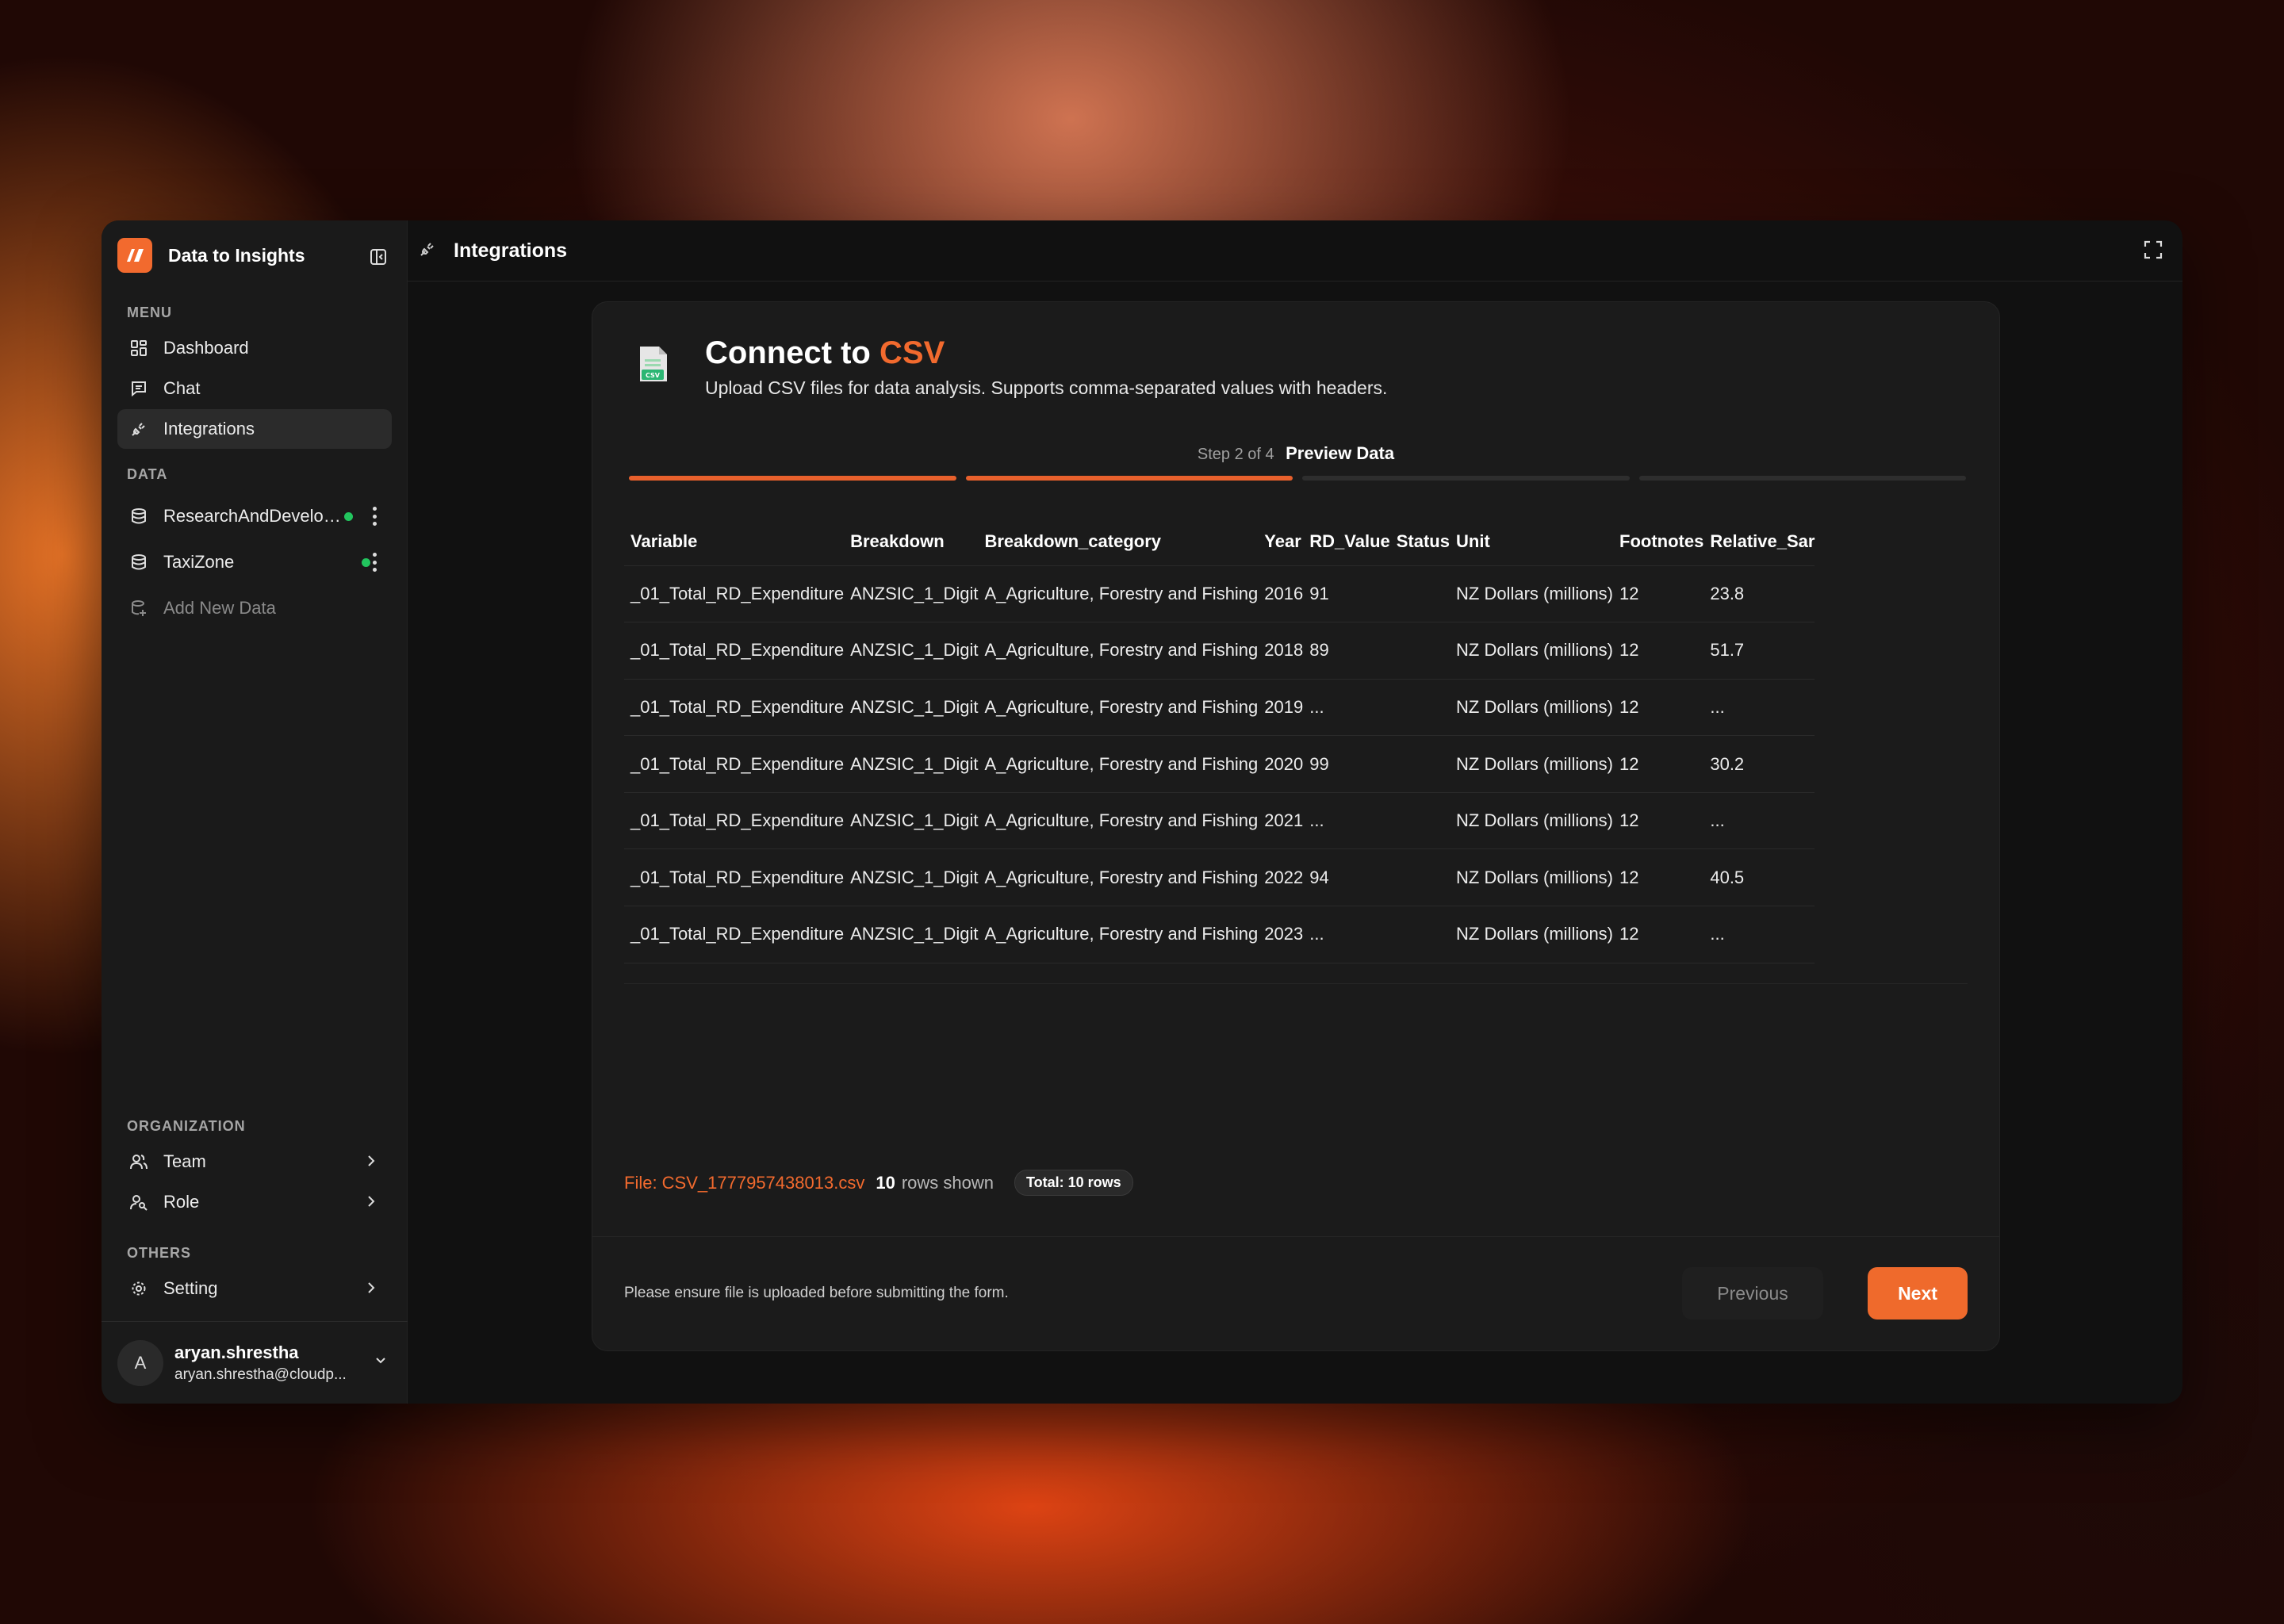 This screenshot has width=2284, height=1624. What do you see at coordinates (1346, 651) in the screenshot?
I see `table-cell: 89` at bounding box center [1346, 651].